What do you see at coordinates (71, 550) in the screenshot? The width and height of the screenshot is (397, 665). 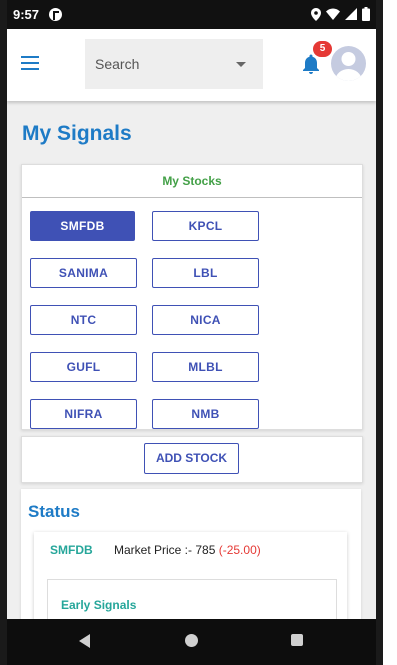 I see `signal-symbol: SMFDB` at bounding box center [71, 550].